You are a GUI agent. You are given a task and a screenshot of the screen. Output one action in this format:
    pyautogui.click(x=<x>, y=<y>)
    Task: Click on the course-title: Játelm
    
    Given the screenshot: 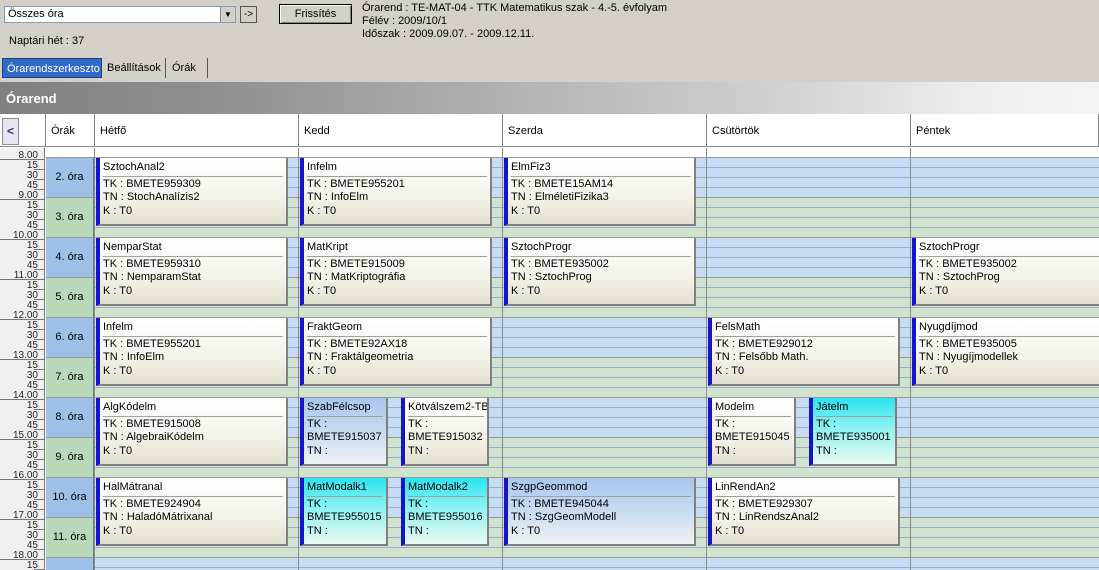 What is the action you would take?
    pyautogui.click(x=832, y=407)
    